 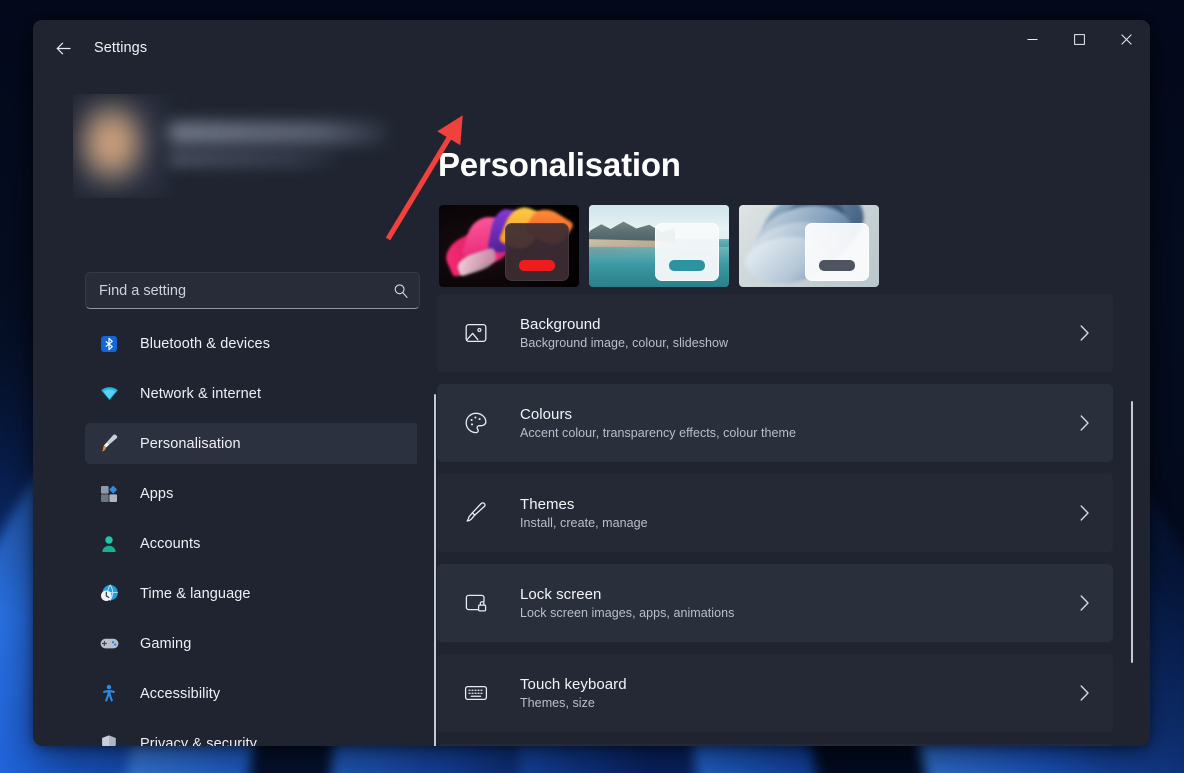 What do you see at coordinates (775, 693) in the screenshot?
I see `settings-row-touch-keyboard: Touch keyboard Themes, size` at bounding box center [775, 693].